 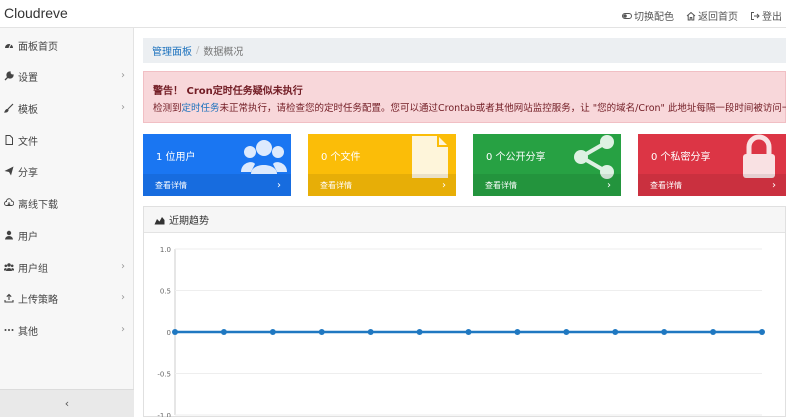 What do you see at coordinates (627, 15) in the screenshot?
I see `toggle-icon` at bounding box center [627, 15].